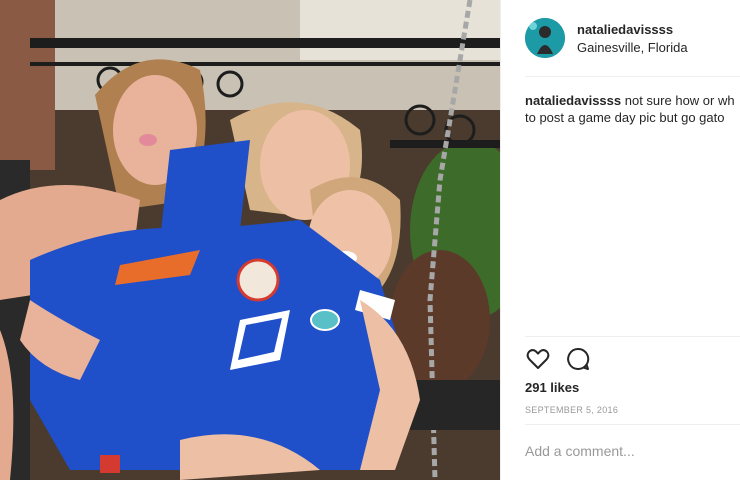 The image size is (740, 480). I want to click on comment-button, so click(578, 359).